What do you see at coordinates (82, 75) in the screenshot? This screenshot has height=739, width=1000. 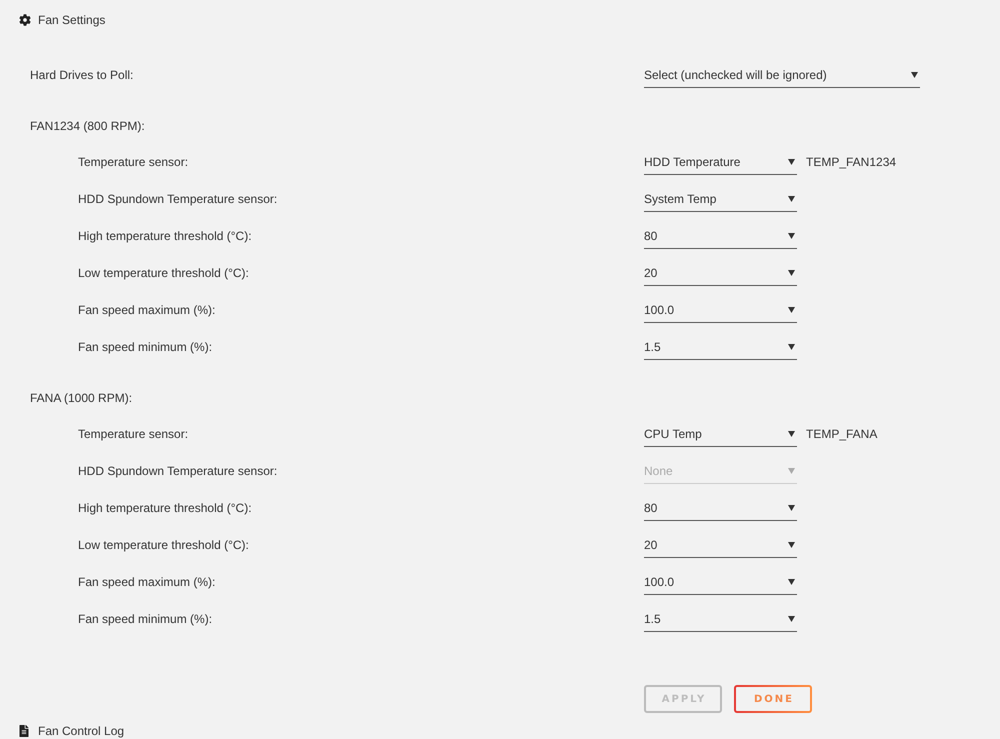 I see `field-label: Hard Drives to Poll:` at bounding box center [82, 75].